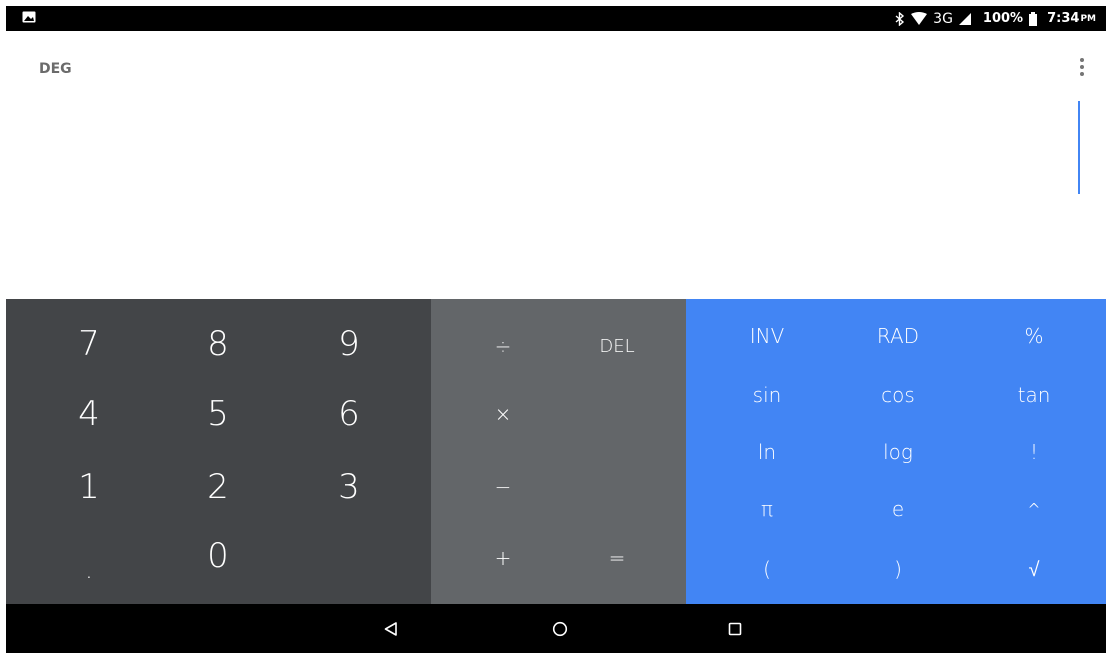 This screenshot has width=1108, height=653. Describe the element at coordinates (503, 414) in the screenshot. I see `multiply-button: ×` at that location.